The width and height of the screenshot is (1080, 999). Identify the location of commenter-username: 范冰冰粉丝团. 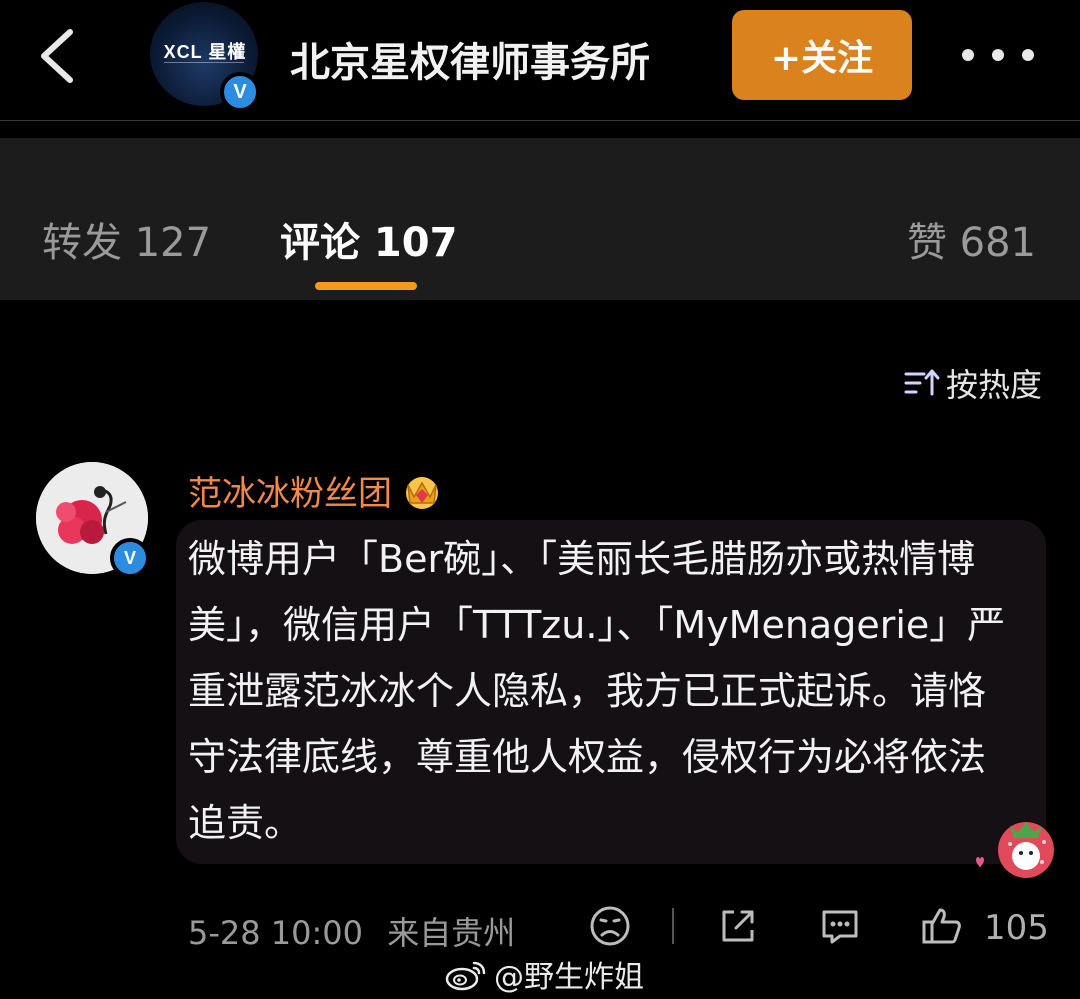
(316, 490).